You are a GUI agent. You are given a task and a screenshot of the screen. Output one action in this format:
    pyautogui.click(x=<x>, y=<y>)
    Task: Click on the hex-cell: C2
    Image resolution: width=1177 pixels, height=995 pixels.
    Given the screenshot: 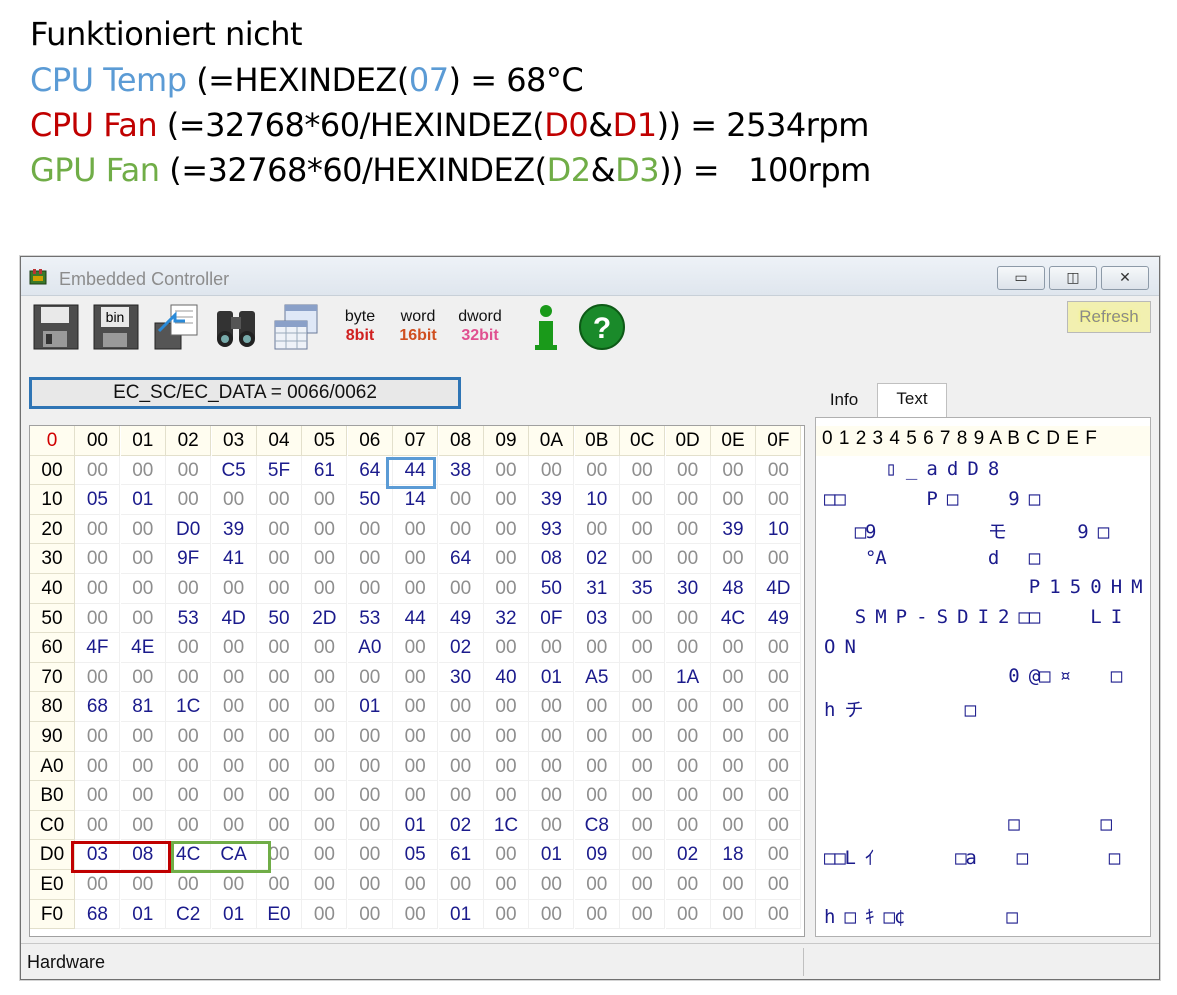 What is the action you would take?
    pyautogui.click(x=189, y=914)
    